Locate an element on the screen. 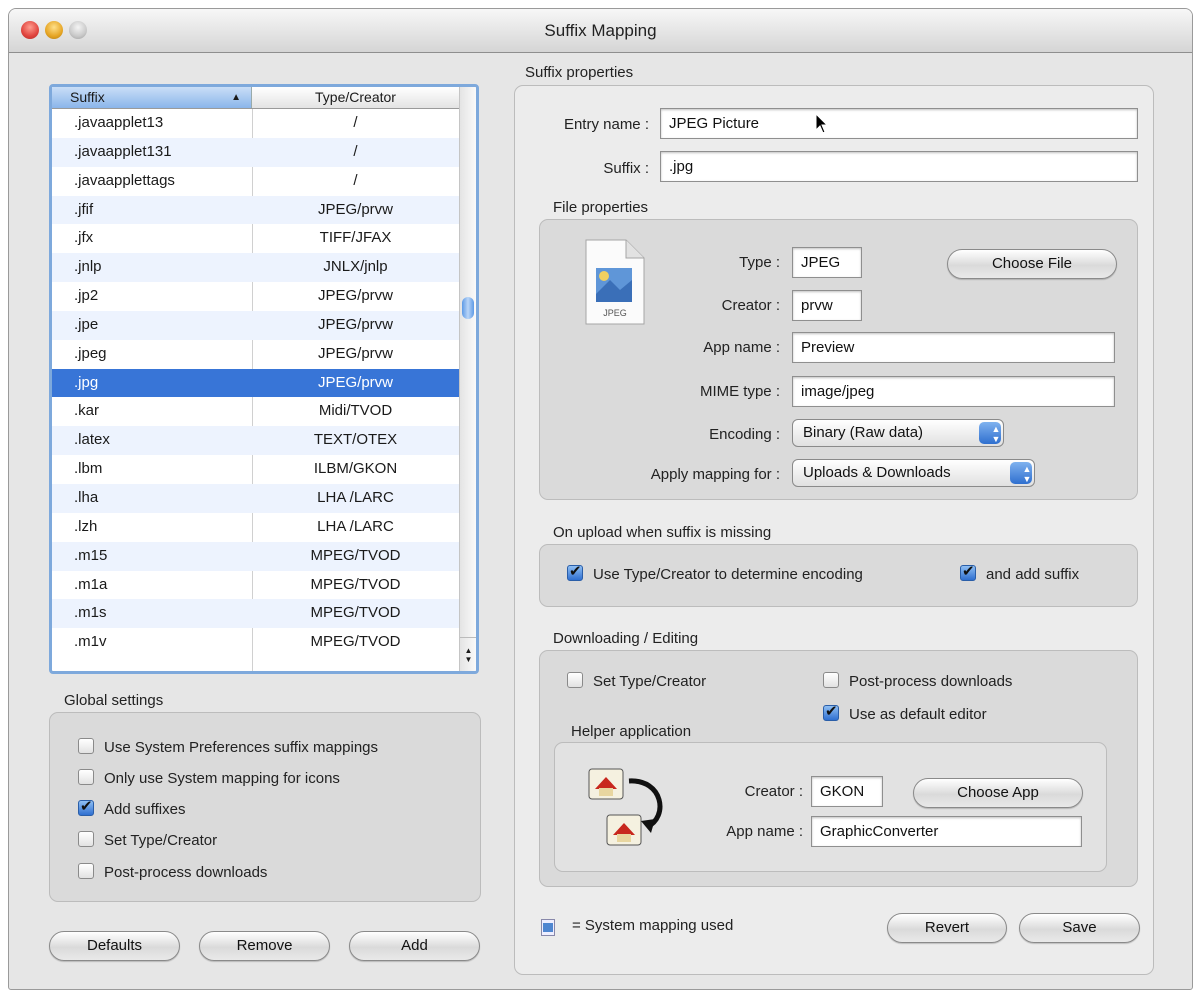  file-properties-title: File properties is located at coordinates (601, 207).